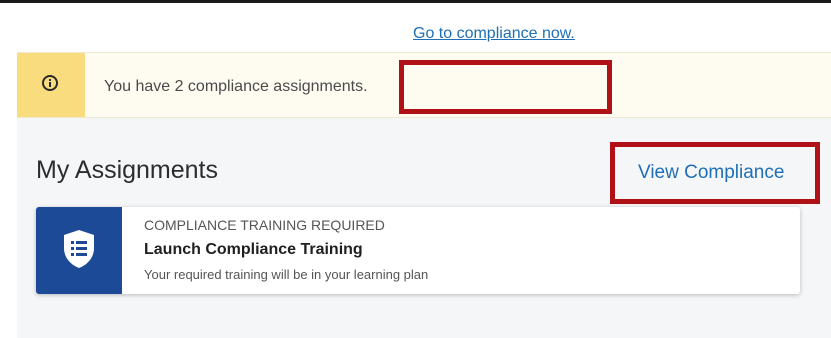  What do you see at coordinates (715, 173) in the screenshot?
I see `view-compliance-highlight-box` at bounding box center [715, 173].